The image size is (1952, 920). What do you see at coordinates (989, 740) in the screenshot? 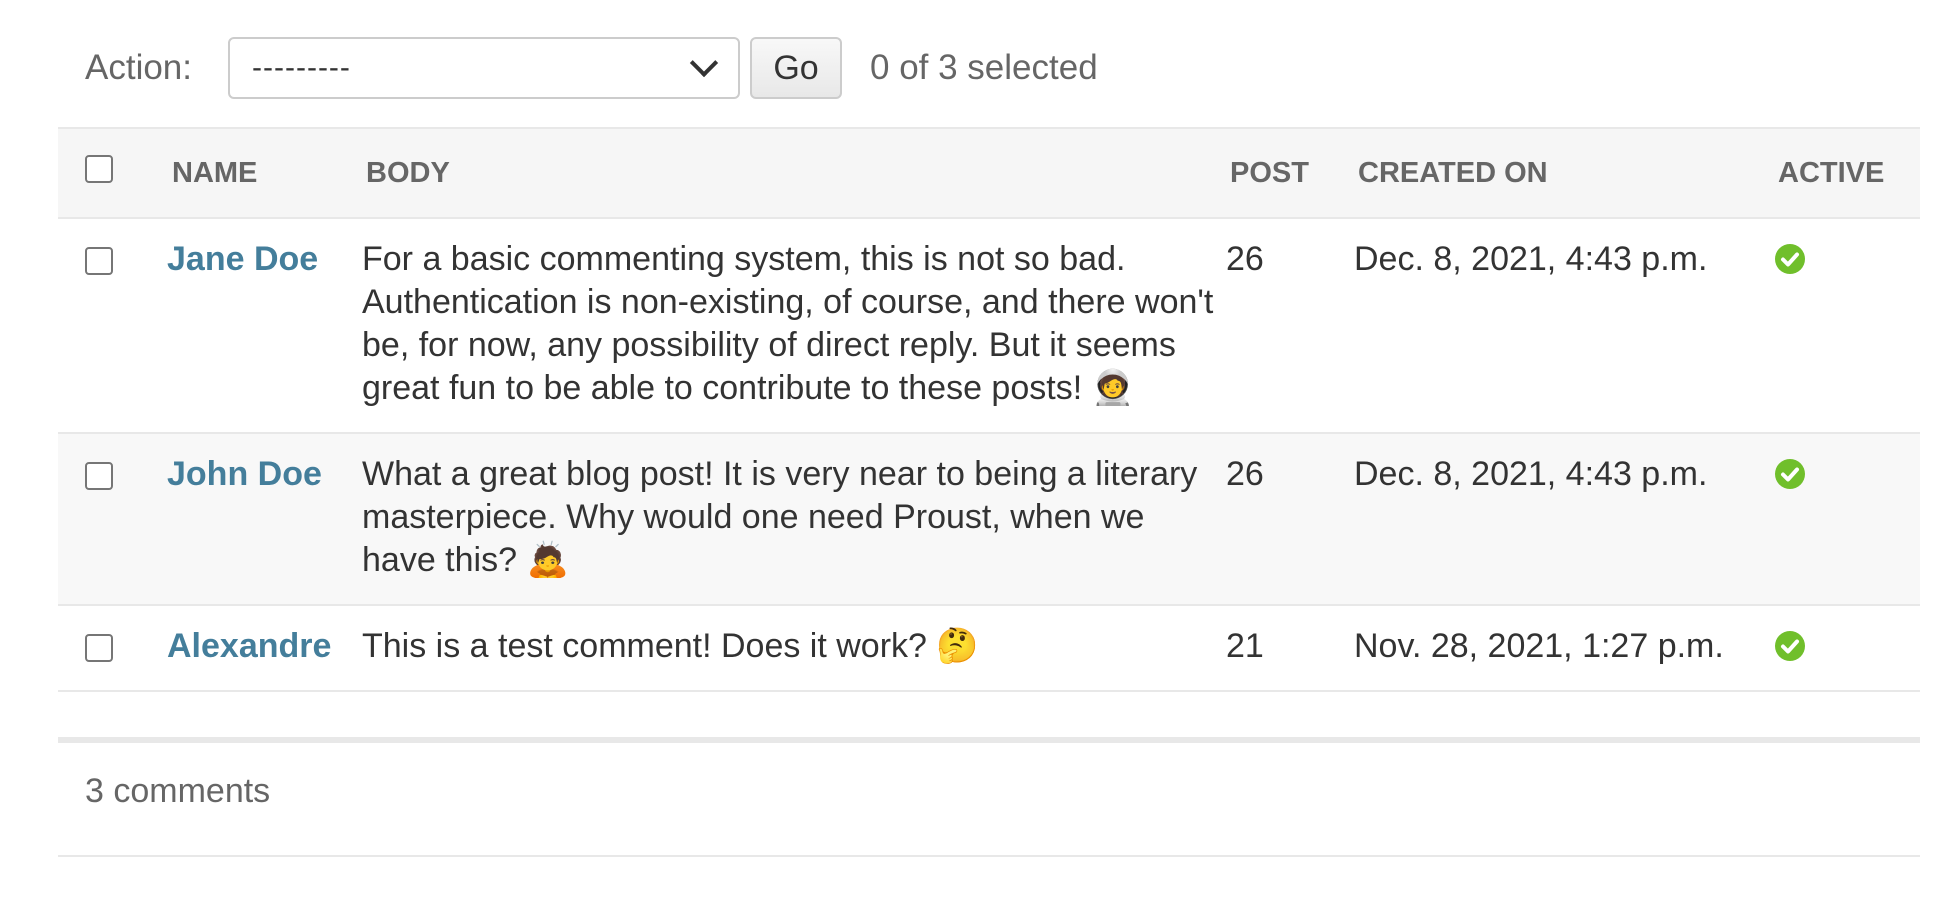
I see `table-footer-divider` at bounding box center [989, 740].